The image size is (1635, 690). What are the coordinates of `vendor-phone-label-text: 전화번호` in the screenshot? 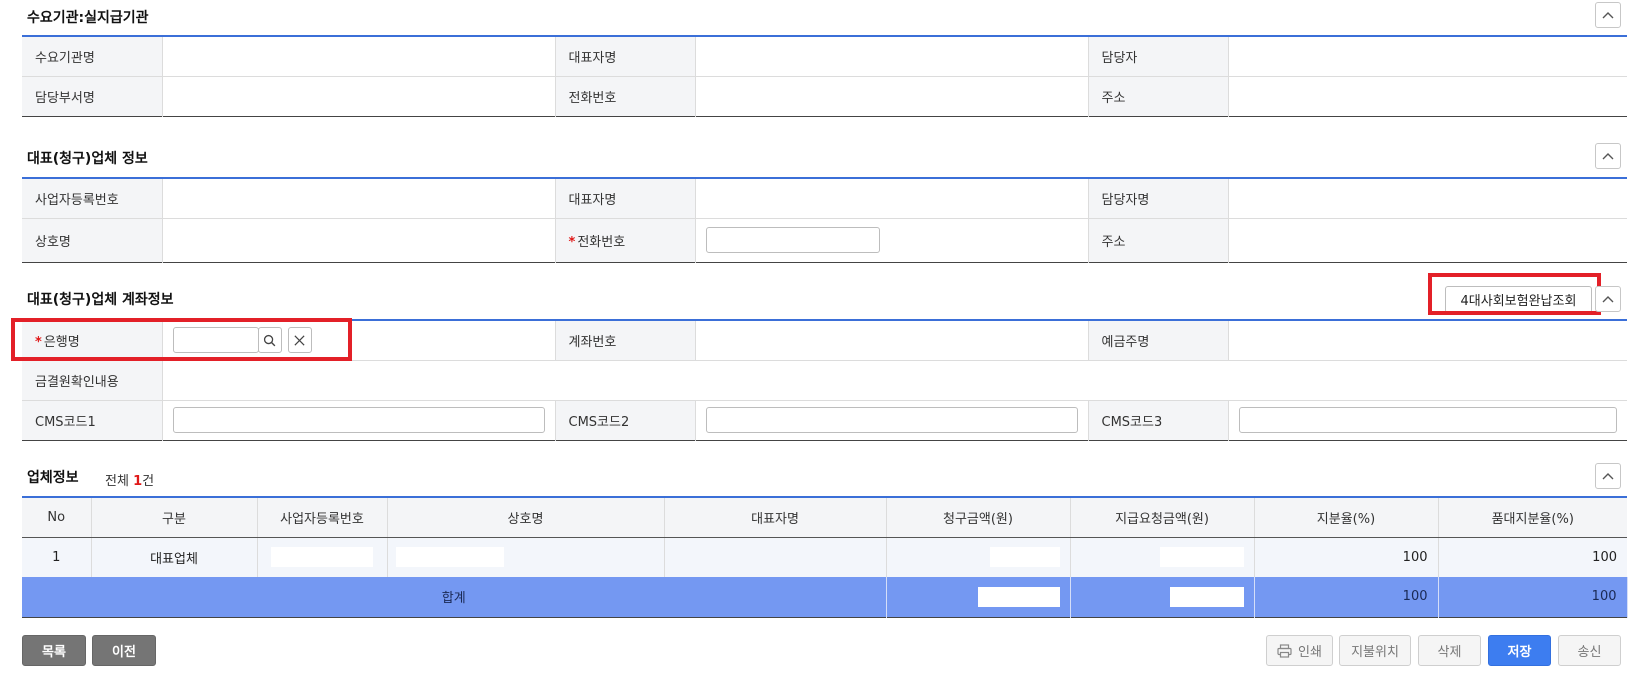 It's located at (601, 242).